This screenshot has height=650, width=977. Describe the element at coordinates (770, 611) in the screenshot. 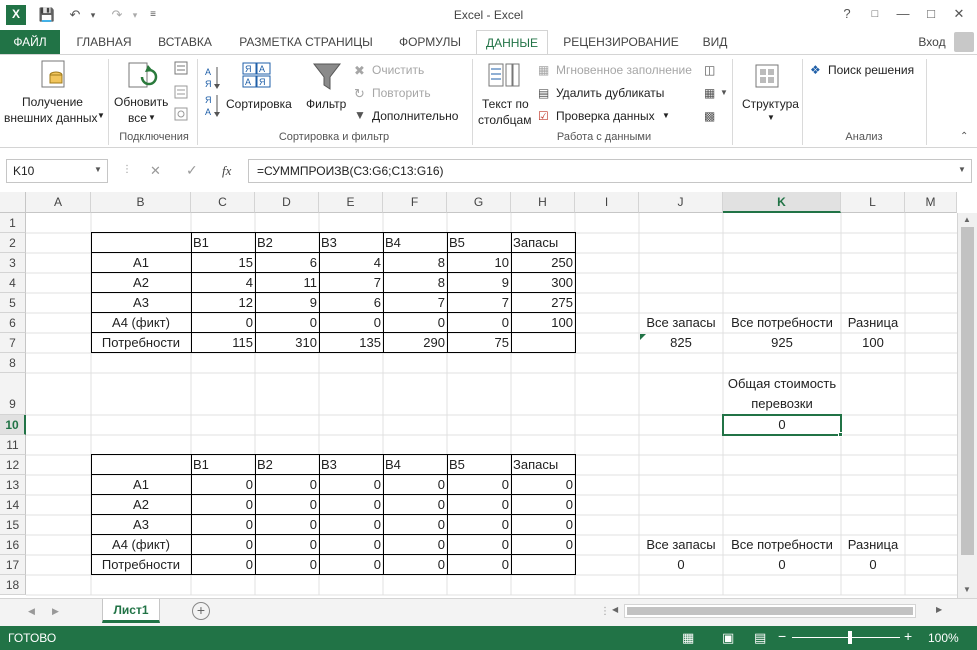

I see `horizontal-scrollbar` at that location.